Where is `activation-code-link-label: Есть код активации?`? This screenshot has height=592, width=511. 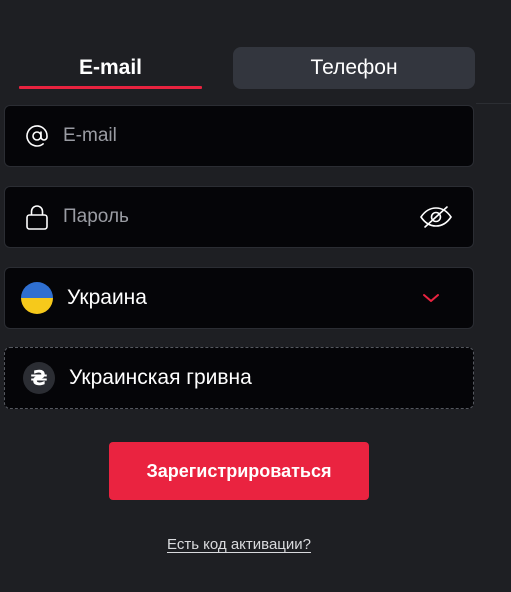
activation-code-link-label: Есть код активации? is located at coordinates (238, 544).